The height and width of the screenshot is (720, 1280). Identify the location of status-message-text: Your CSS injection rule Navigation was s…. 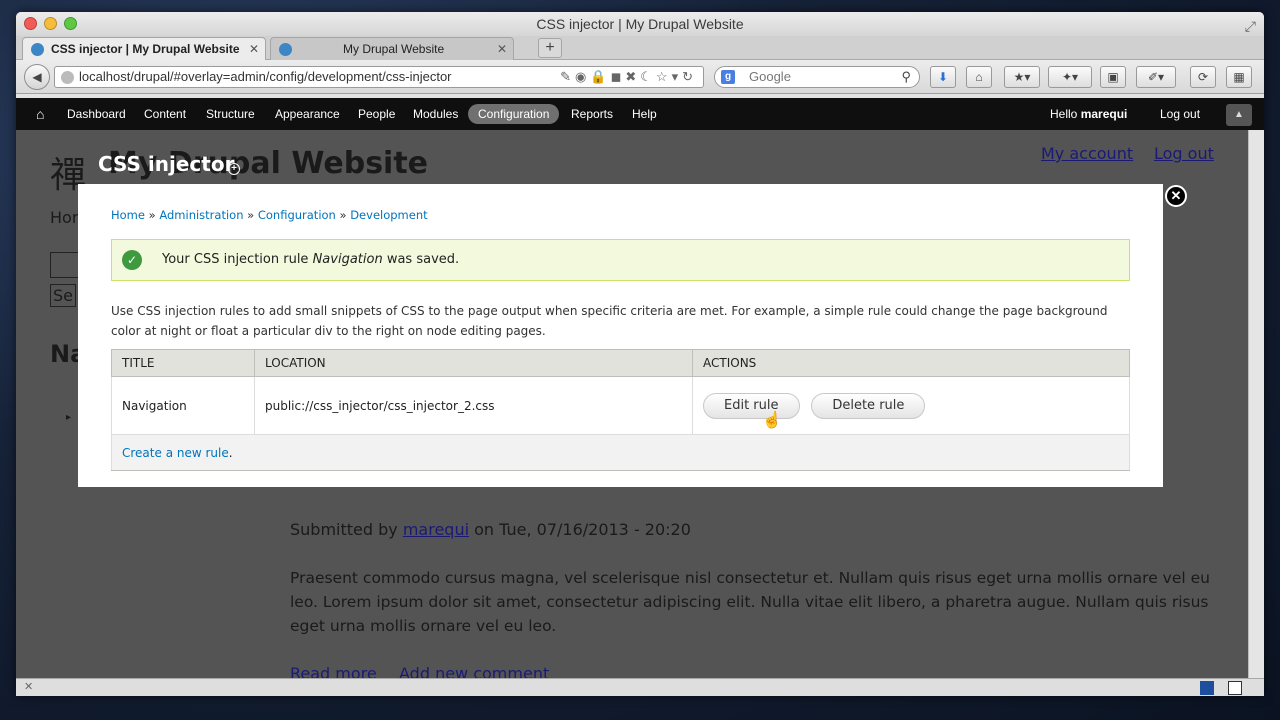
(310, 260).